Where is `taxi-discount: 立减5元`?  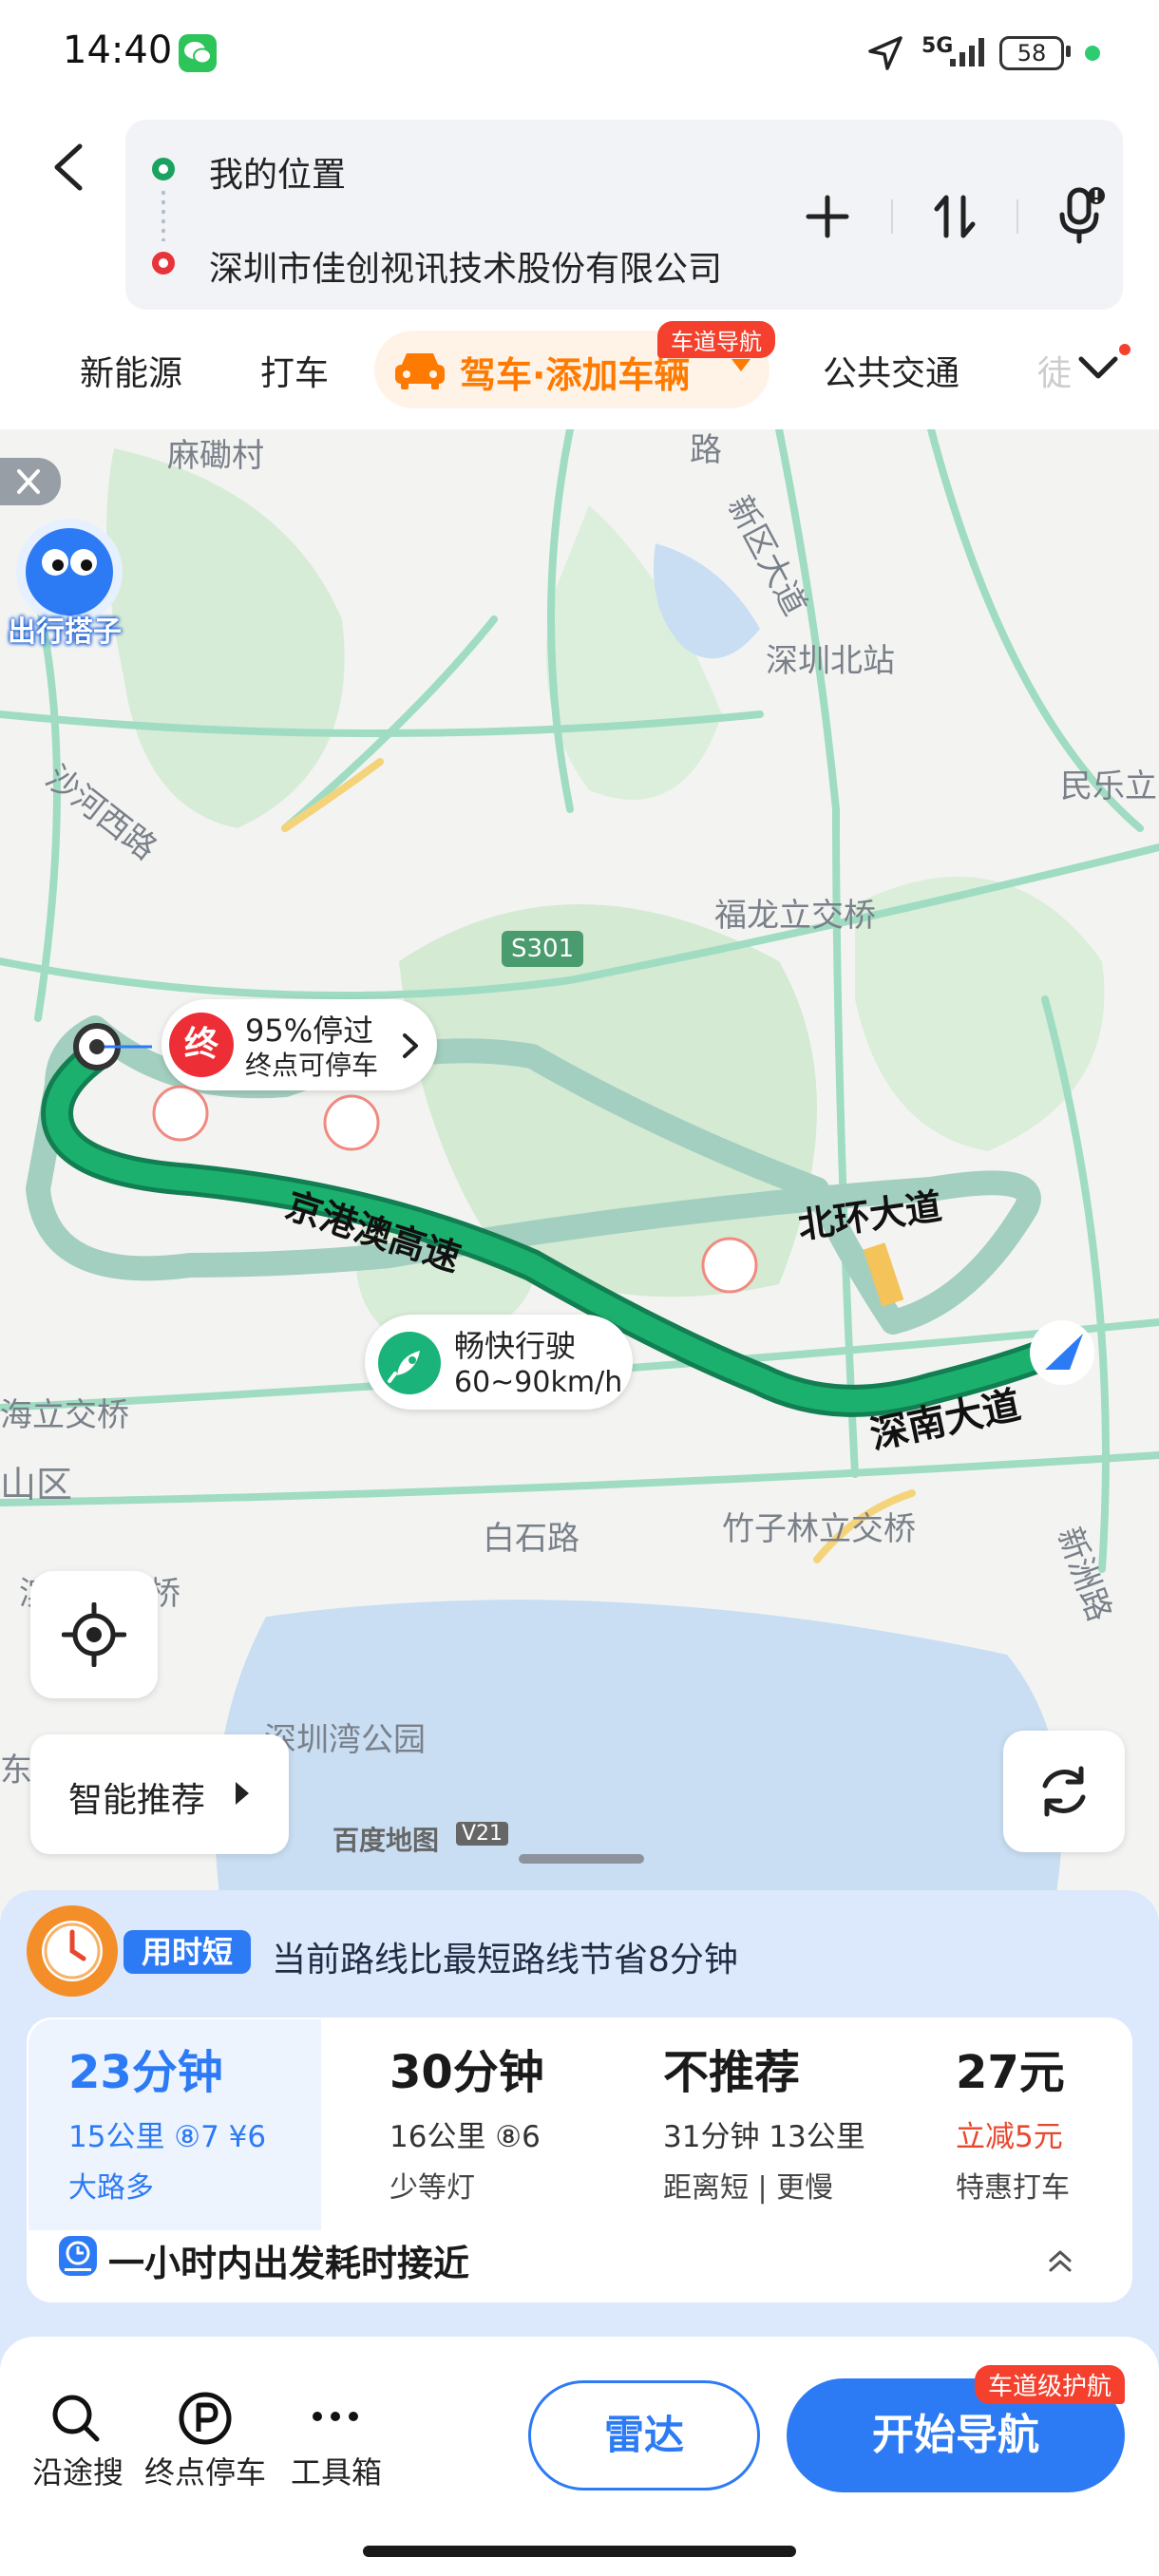 taxi-discount: 立减5元 is located at coordinates (1009, 2137).